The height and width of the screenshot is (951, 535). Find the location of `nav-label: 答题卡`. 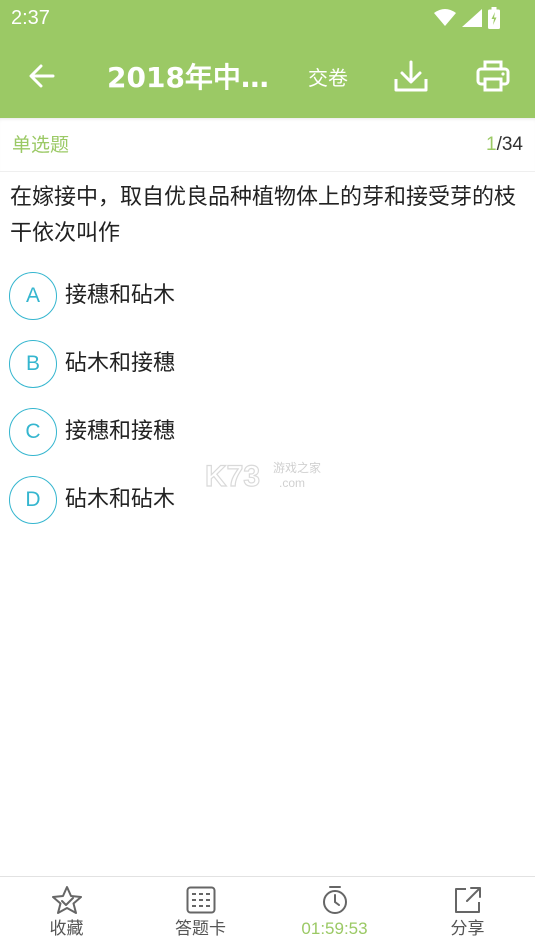

nav-label: 答题卡 is located at coordinates (200, 929).